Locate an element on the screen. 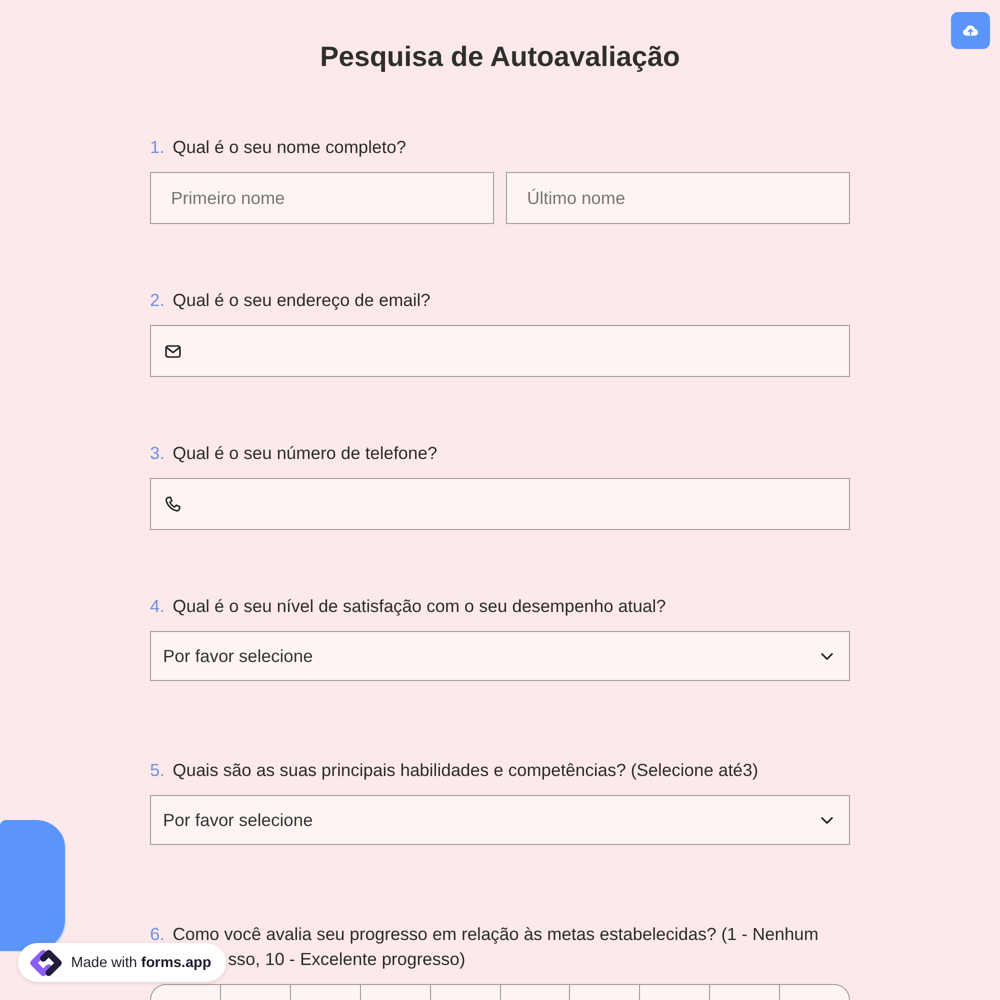 Image resolution: width=1000 pixels, height=1000 pixels. question-number: 2. is located at coordinates (157, 300).